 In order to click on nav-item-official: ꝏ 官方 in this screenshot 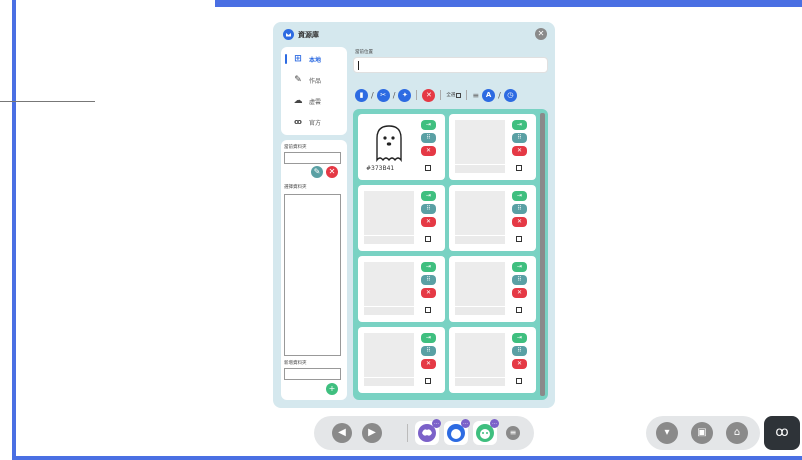, I will do `click(314, 122)`.